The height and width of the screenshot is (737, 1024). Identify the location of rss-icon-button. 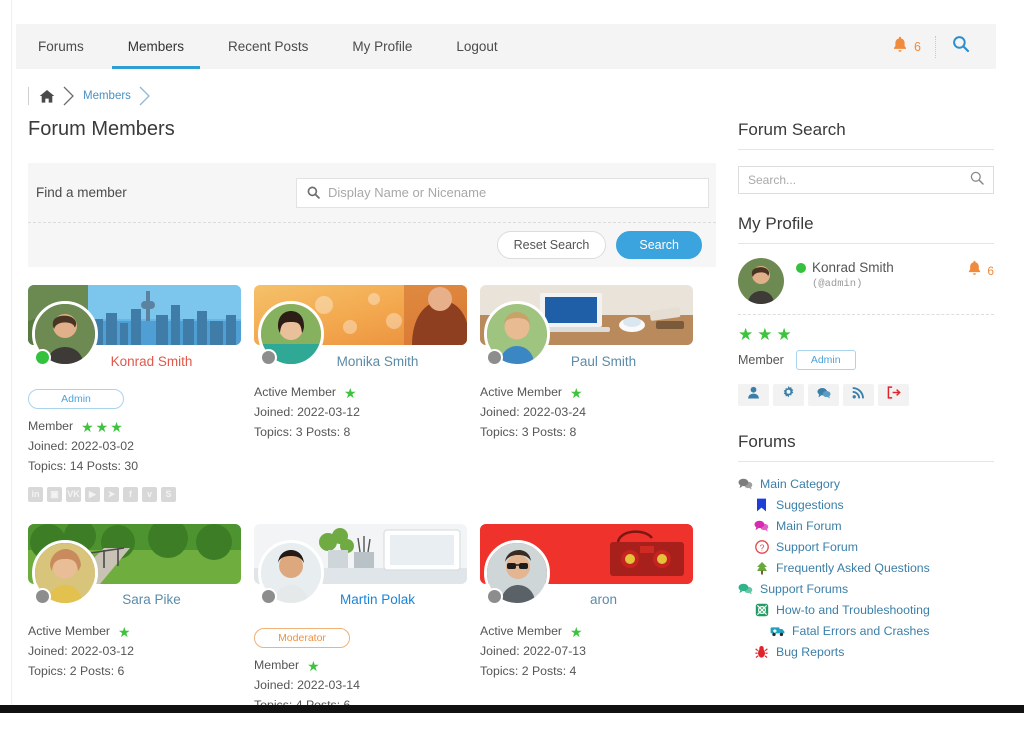
(858, 395).